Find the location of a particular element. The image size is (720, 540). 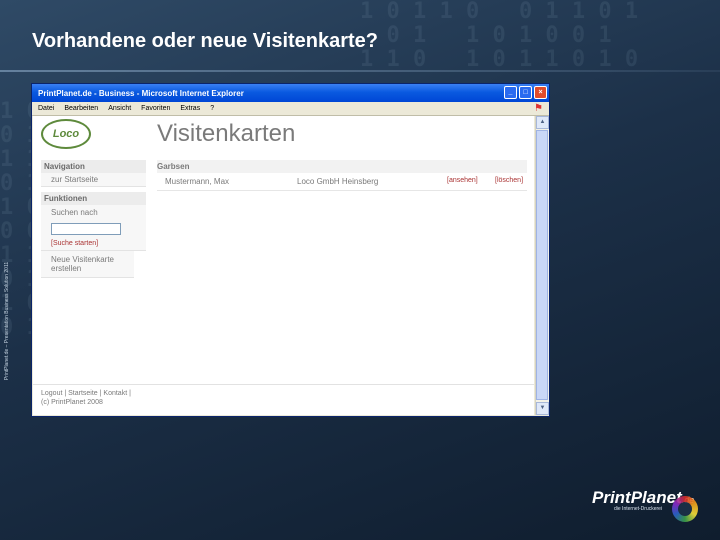

vertical-scrollbar: ▲ ▼ is located at coordinates (542, 265).